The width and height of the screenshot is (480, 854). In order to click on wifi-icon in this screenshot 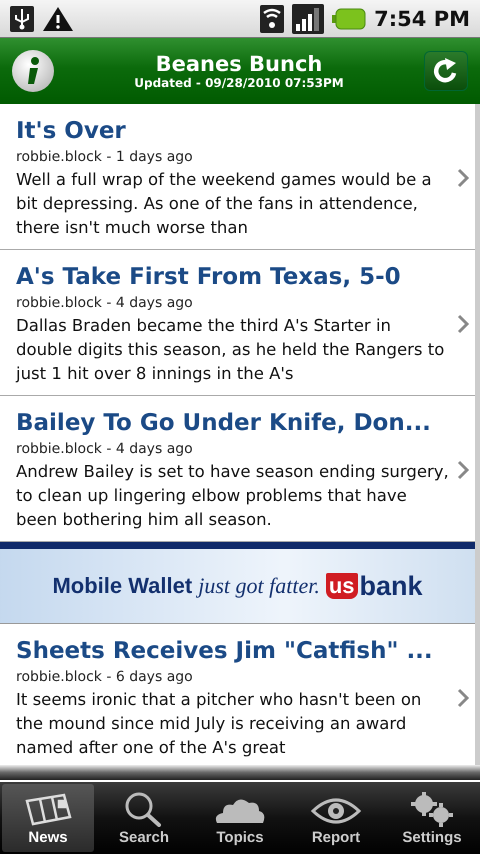, I will do `click(272, 18)`.